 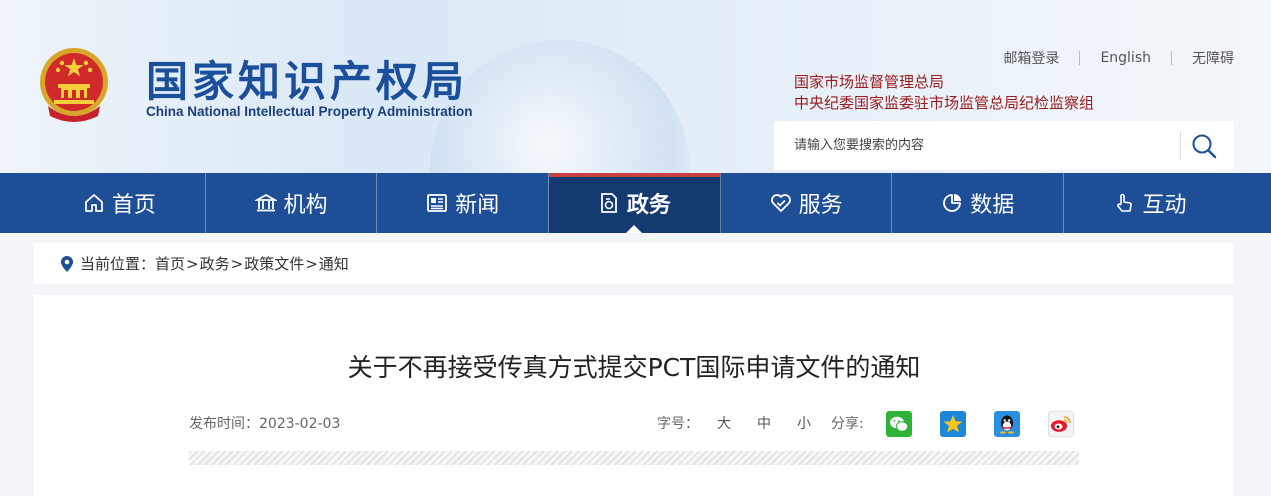 I want to click on main-nav: 首页 机构 新闻 政务 服务 数据 互动, so click(x=635, y=203).